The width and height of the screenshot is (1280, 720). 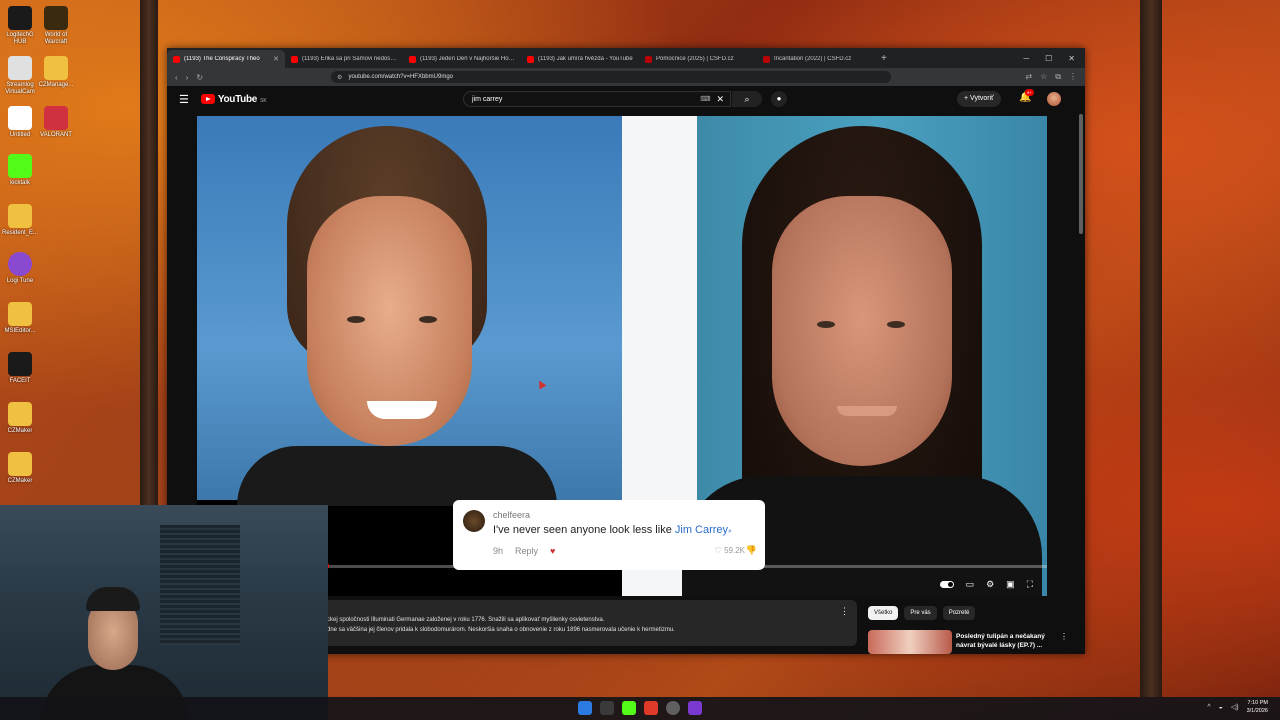 I want to click on recommendation-filters: Všetko Pre vás Pozreté, so click(x=922, y=613).